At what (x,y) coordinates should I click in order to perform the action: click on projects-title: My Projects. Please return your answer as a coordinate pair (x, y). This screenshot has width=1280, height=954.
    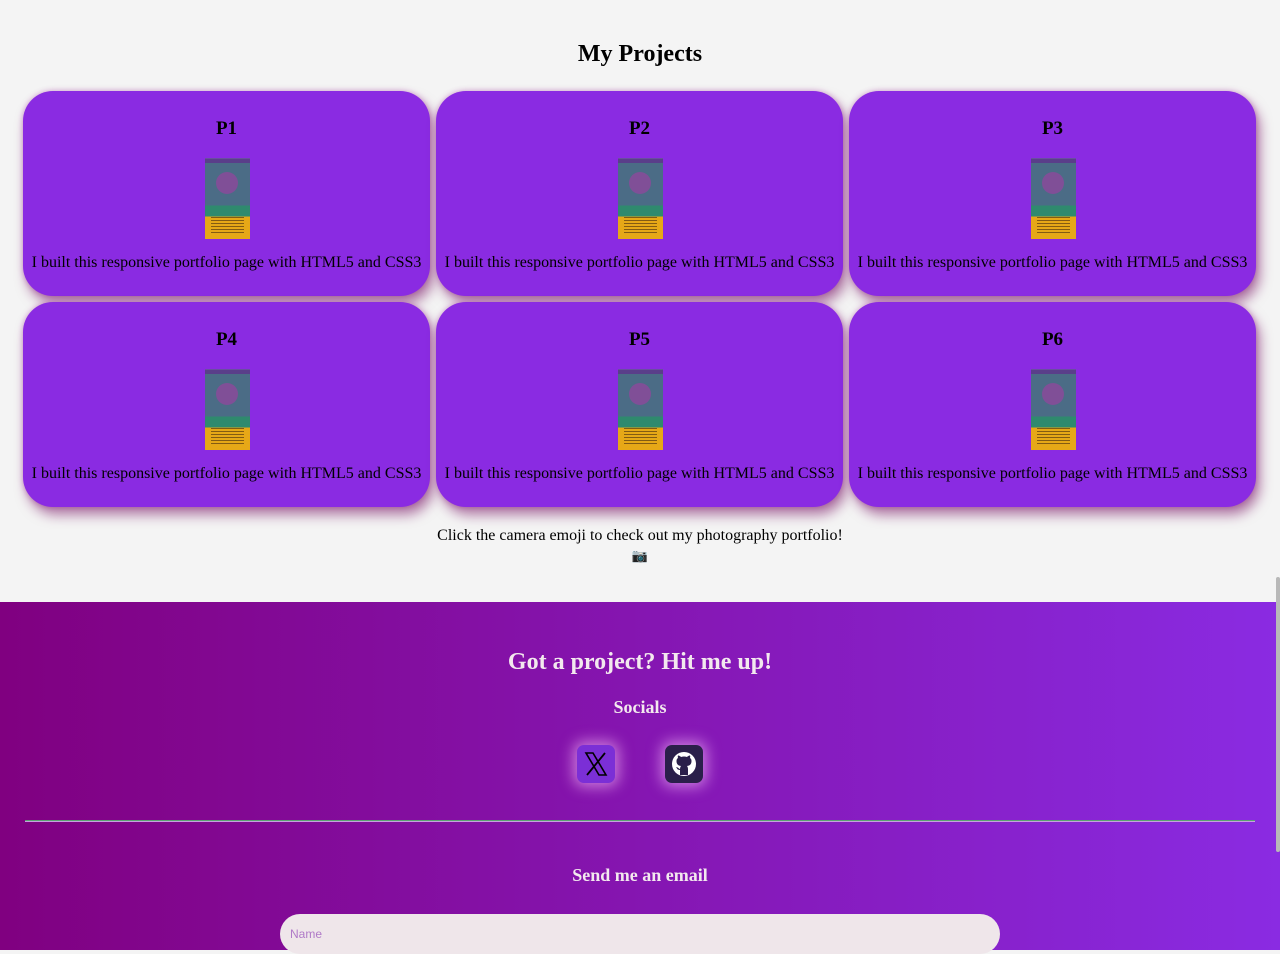
    Looking at the image, I should click on (640, 54).